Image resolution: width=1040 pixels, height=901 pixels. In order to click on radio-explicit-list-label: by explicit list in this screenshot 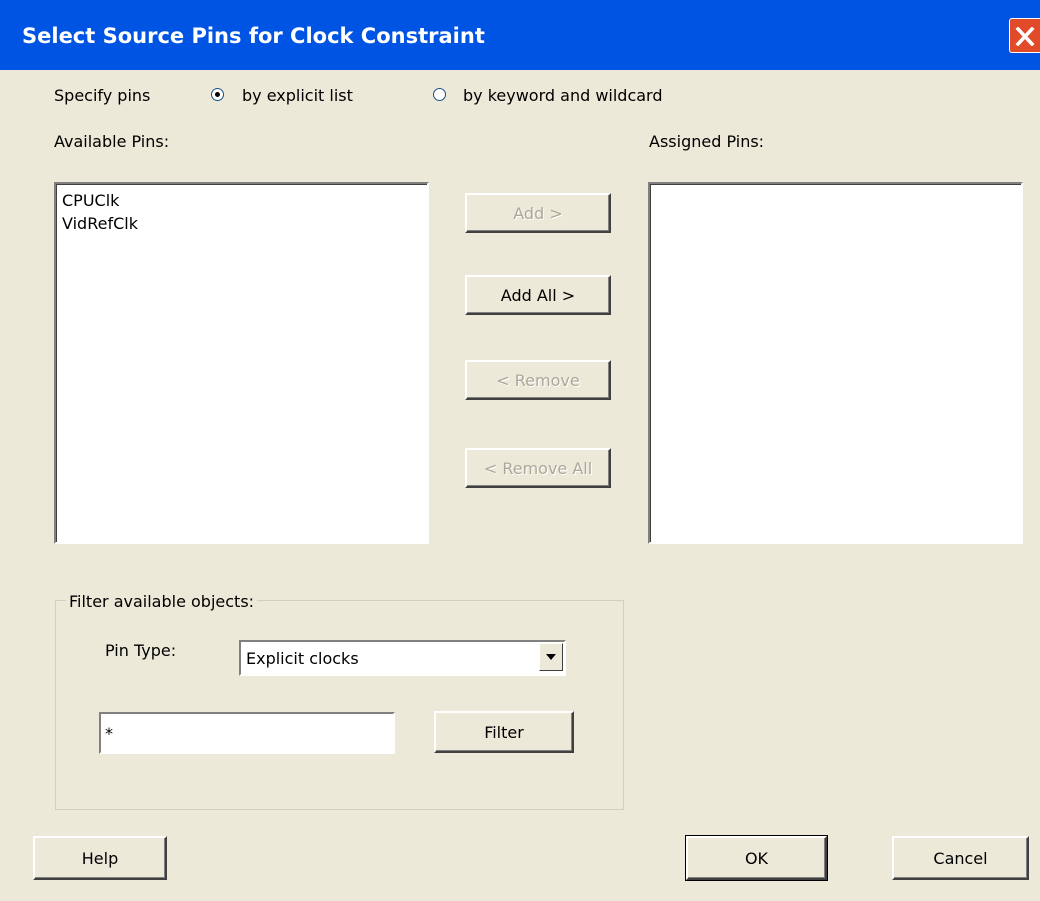, I will do `click(297, 95)`.